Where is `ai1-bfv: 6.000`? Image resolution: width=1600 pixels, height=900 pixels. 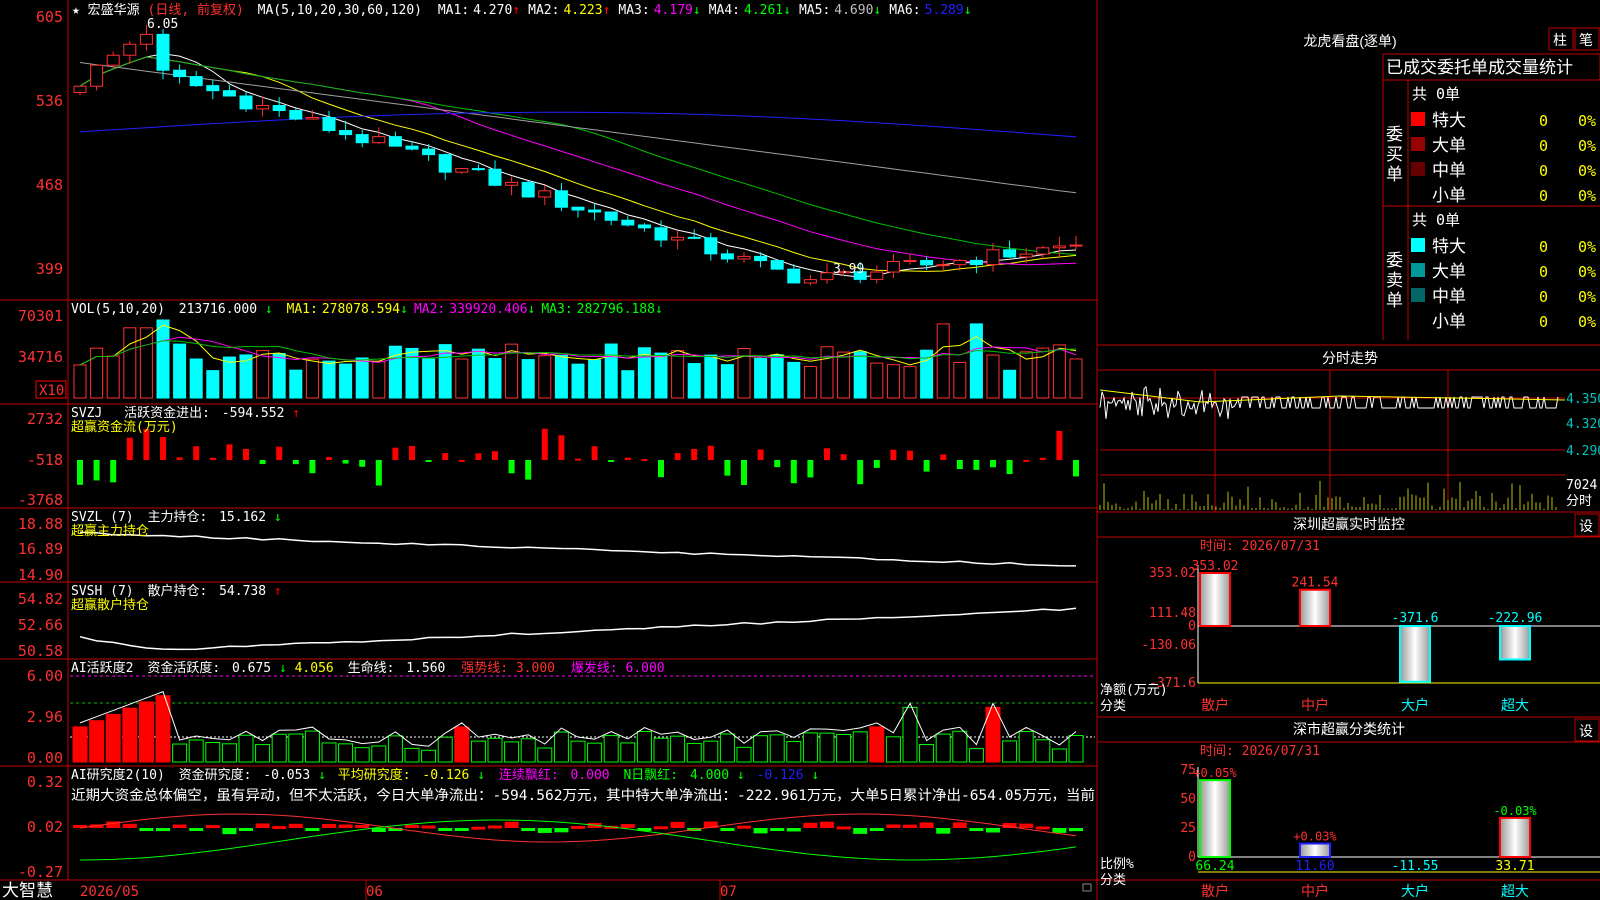
ai1-bfv: 6.000 is located at coordinates (644, 668).